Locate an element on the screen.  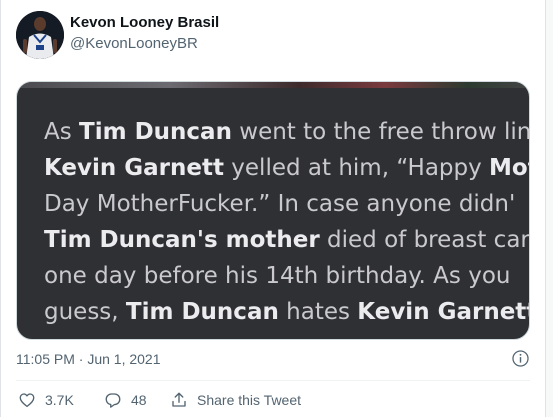
quote-segment: yelled at him, “Happy is located at coordinates (356, 168).